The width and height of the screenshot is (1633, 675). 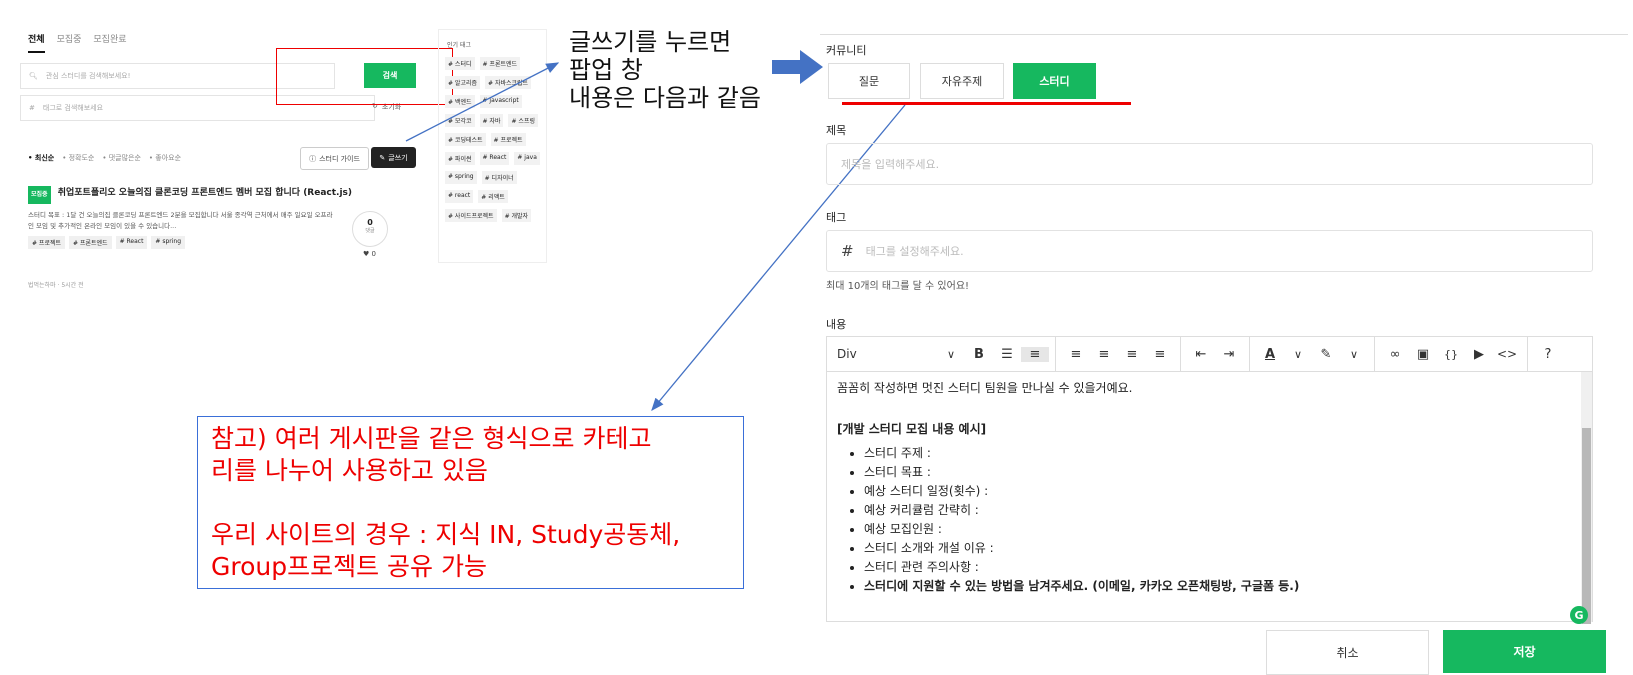 What do you see at coordinates (1160, 354) in the screenshot?
I see `align-justify-icon: ≡` at bounding box center [1160, 354].